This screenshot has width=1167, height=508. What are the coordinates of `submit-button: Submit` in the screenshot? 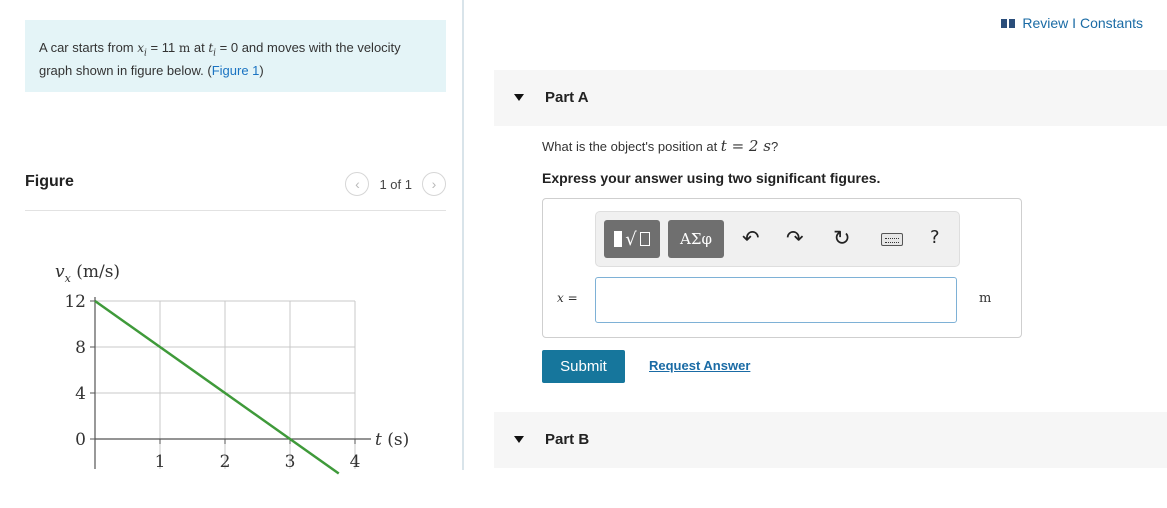 It's located at (583, 366).